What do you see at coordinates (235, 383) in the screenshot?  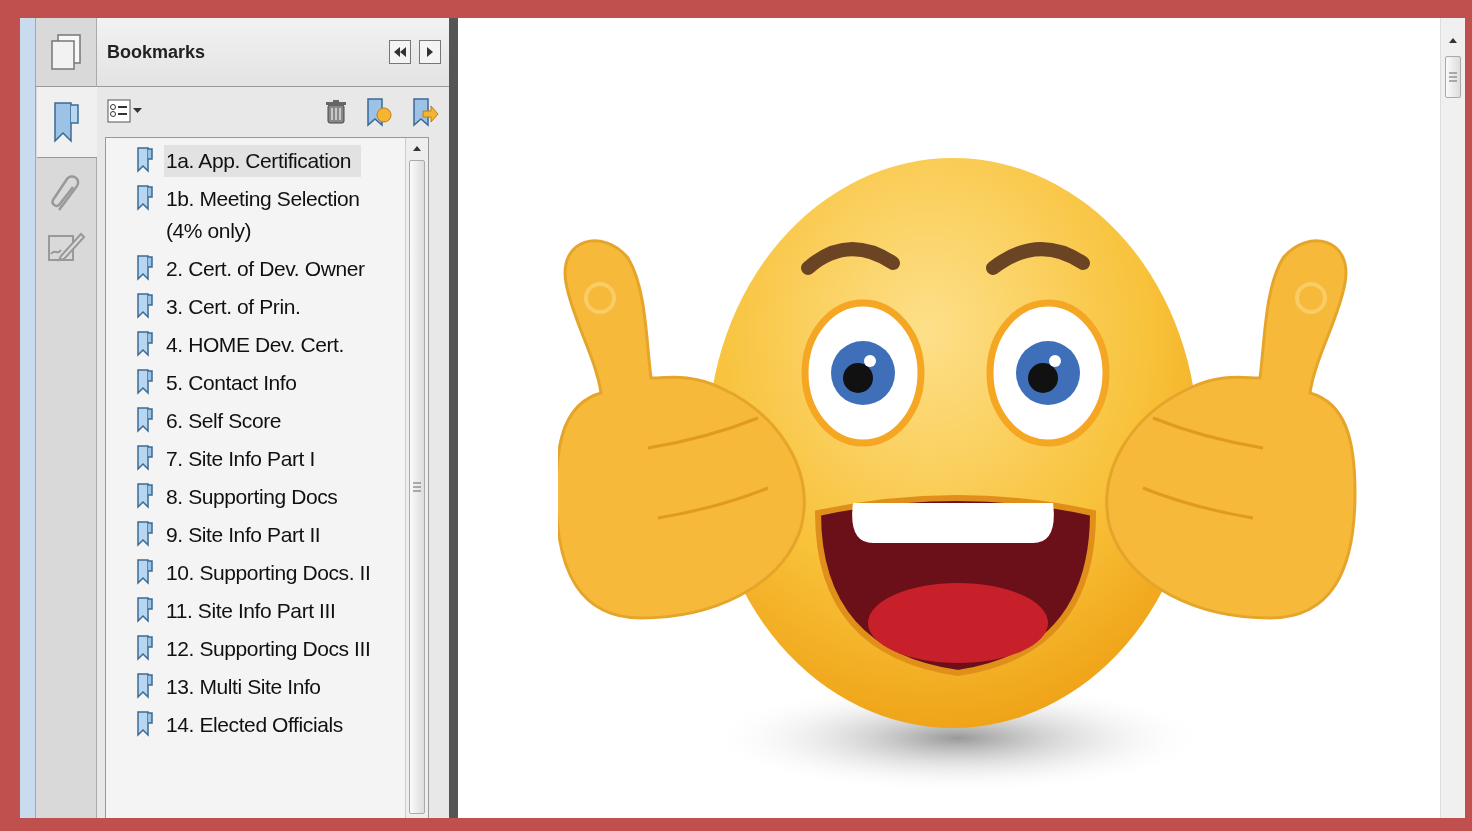 I see `bookmark-item: 5. Contact Info` at bounding box center [235, 383].